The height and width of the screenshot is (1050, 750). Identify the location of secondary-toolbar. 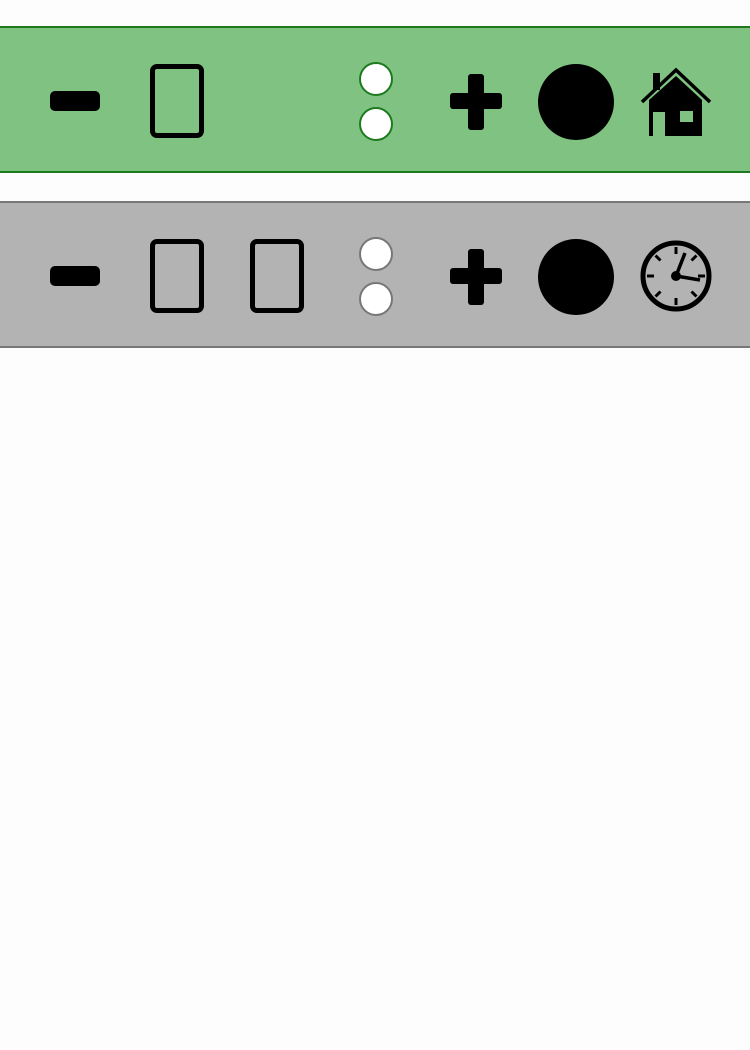
(375, 274).